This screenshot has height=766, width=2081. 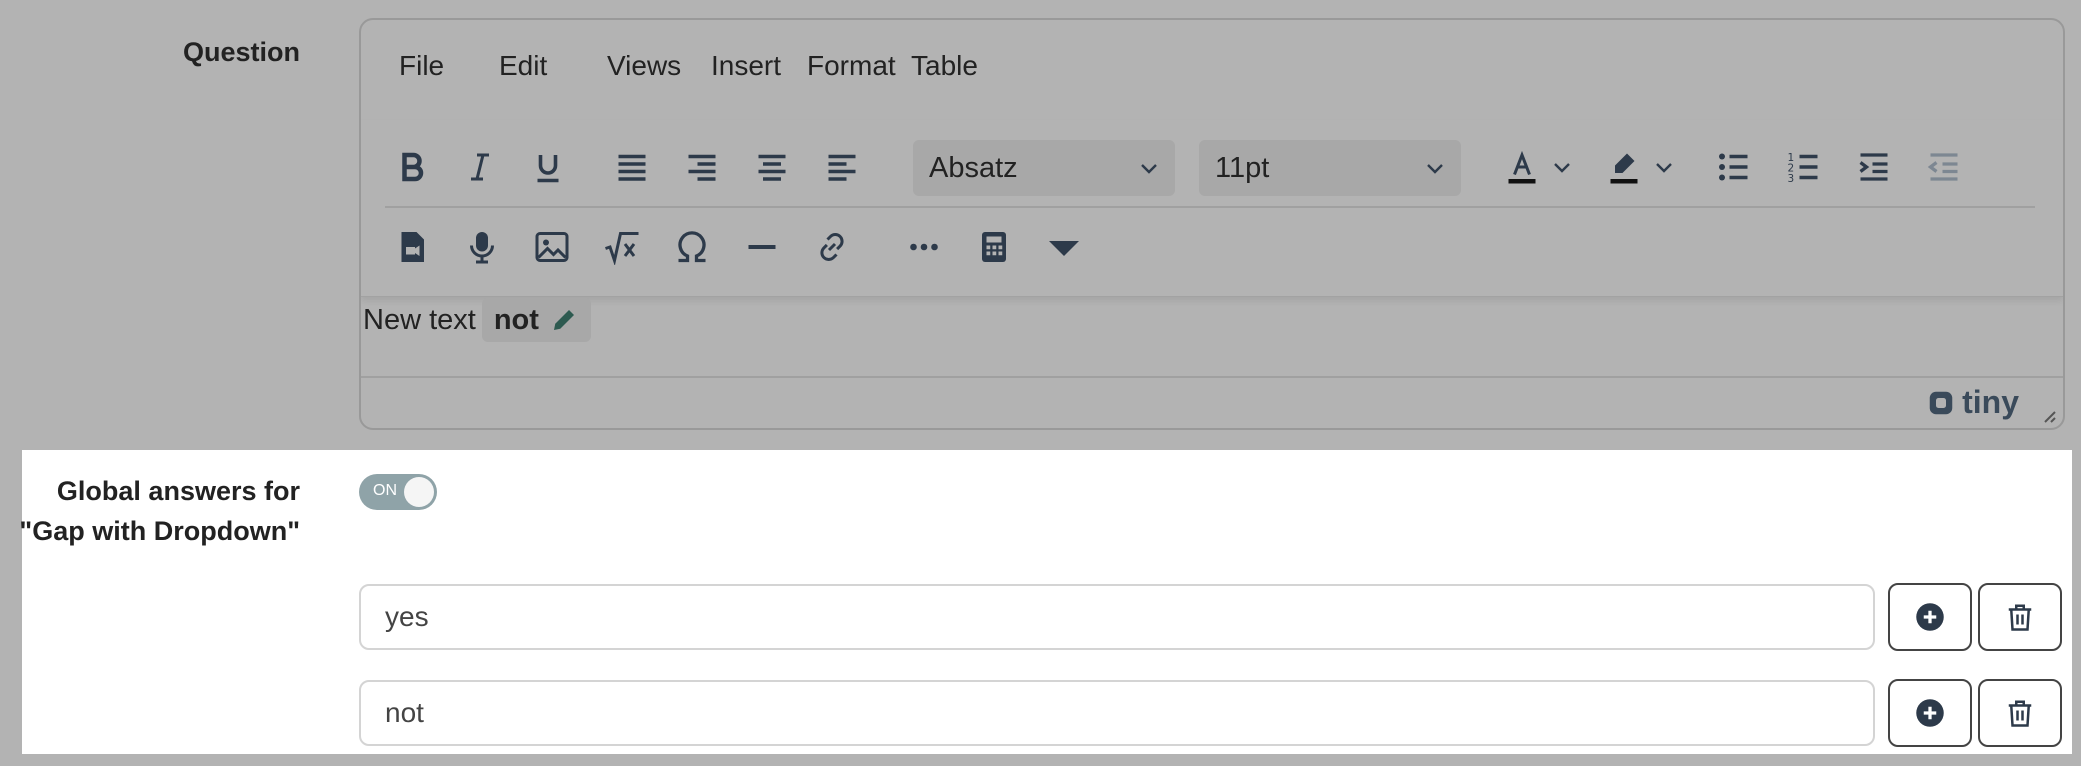 I want to click on omega-icon, so click(x=692, y=247).